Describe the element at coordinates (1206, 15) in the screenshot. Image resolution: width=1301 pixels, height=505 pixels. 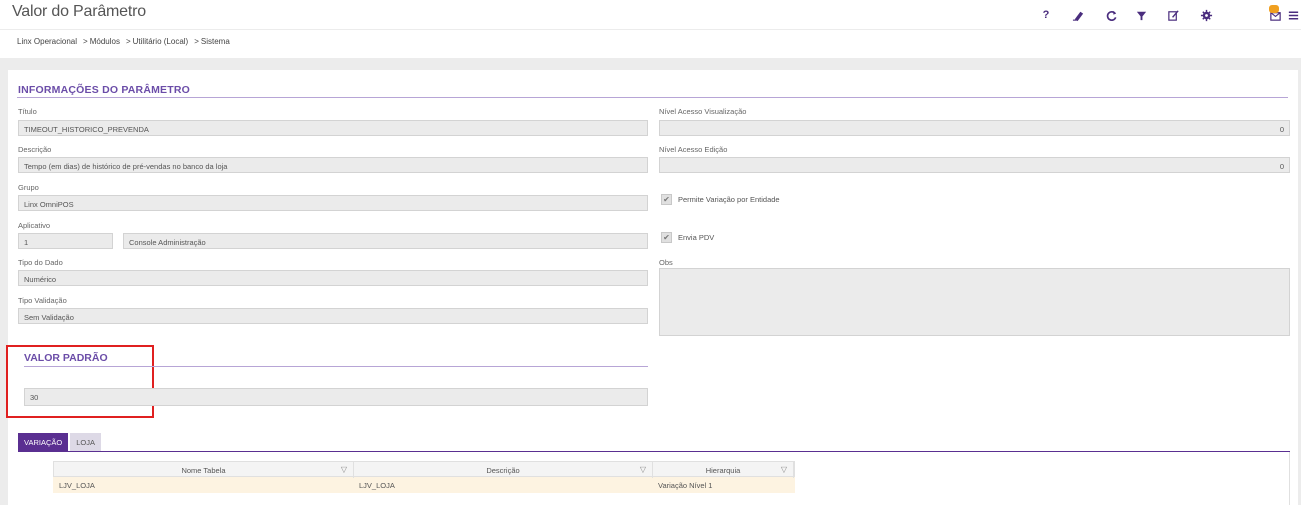
I see `settings-icon` at that location.